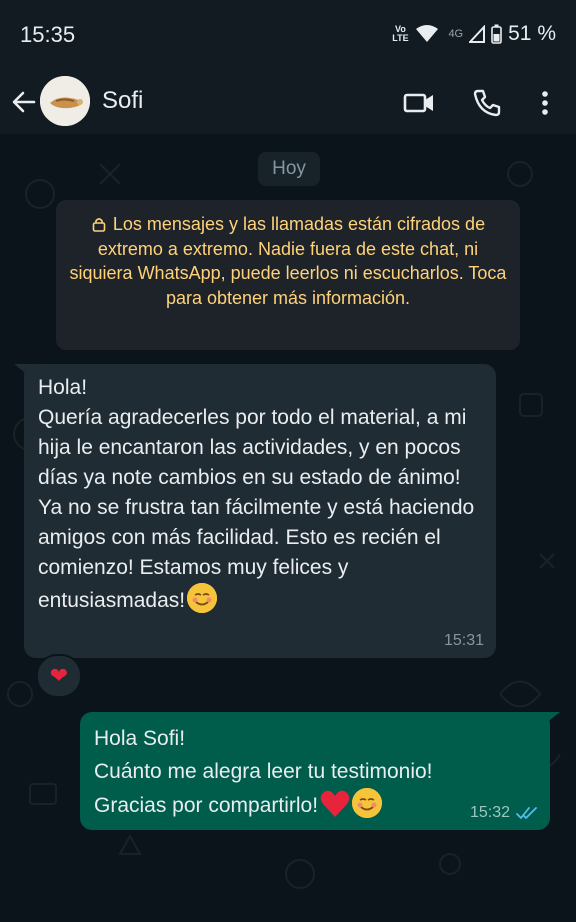 Image resolution: width=576 pixels, height=922 pixels. What do you see at coordinates (532, 33) in the screenshot?
I see `battery-percent: 51 %` at bounding box center [532, 33].